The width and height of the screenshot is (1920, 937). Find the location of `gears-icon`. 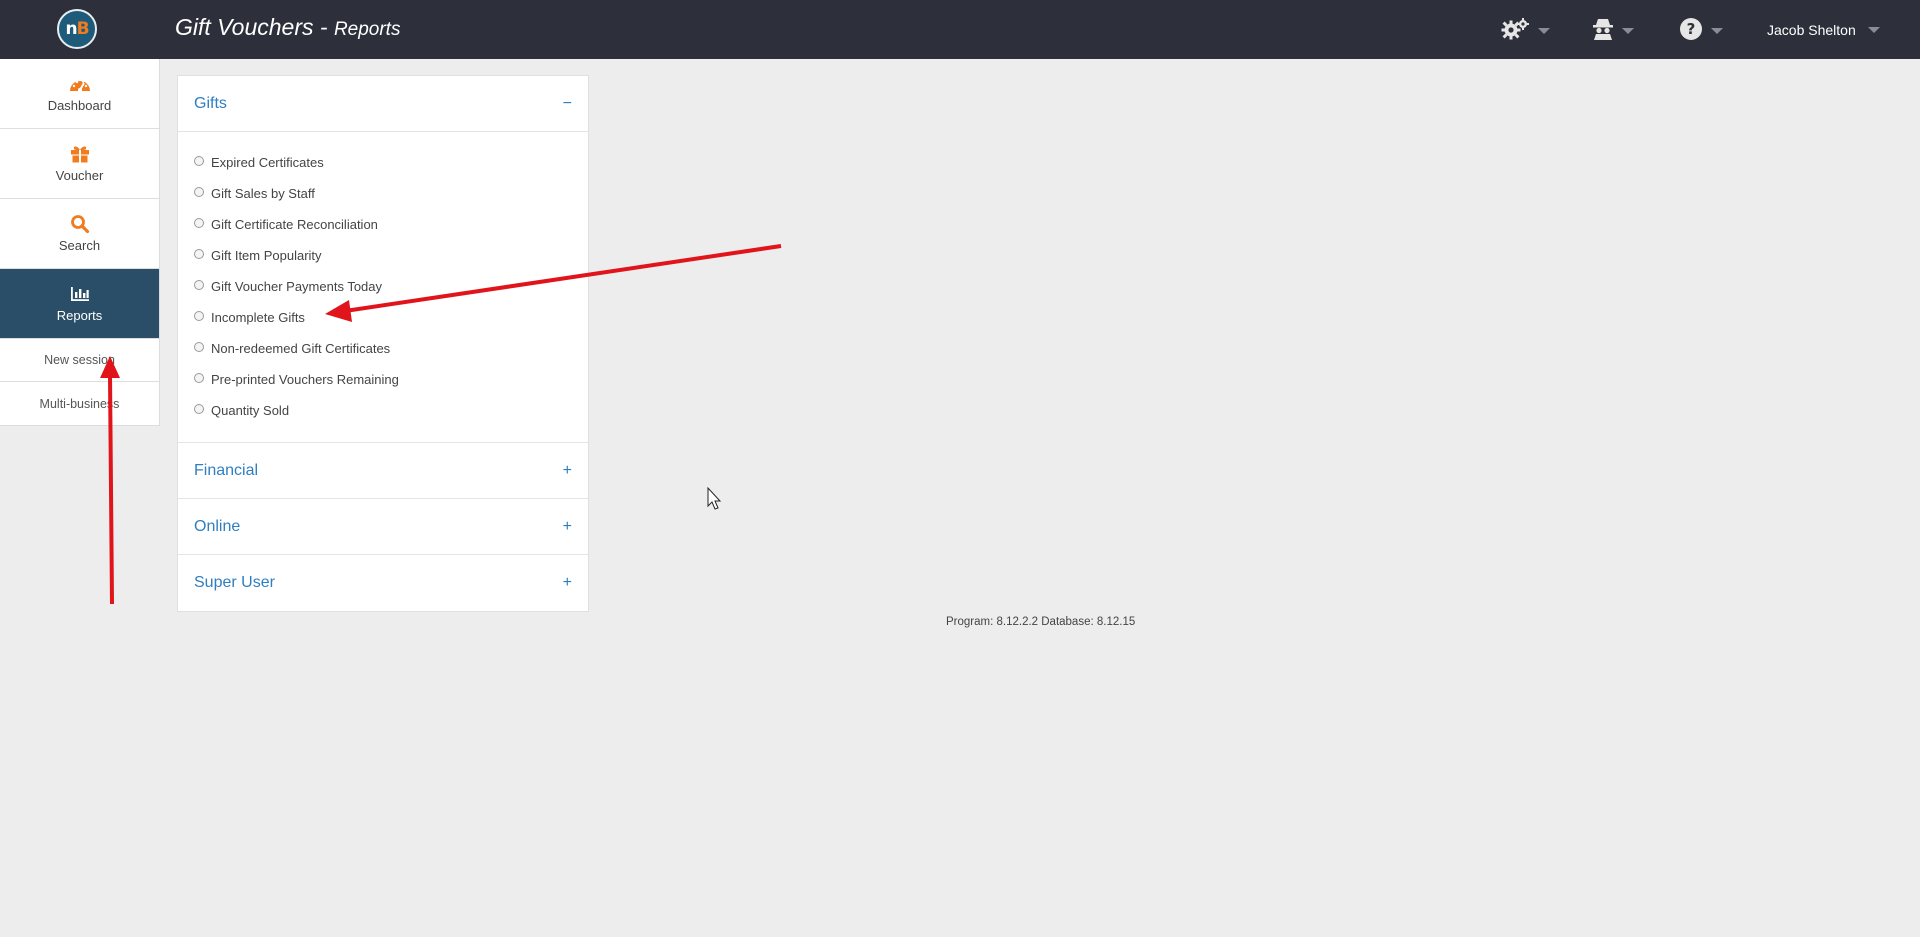

gears-icon is located at coordinates (1515, 31).